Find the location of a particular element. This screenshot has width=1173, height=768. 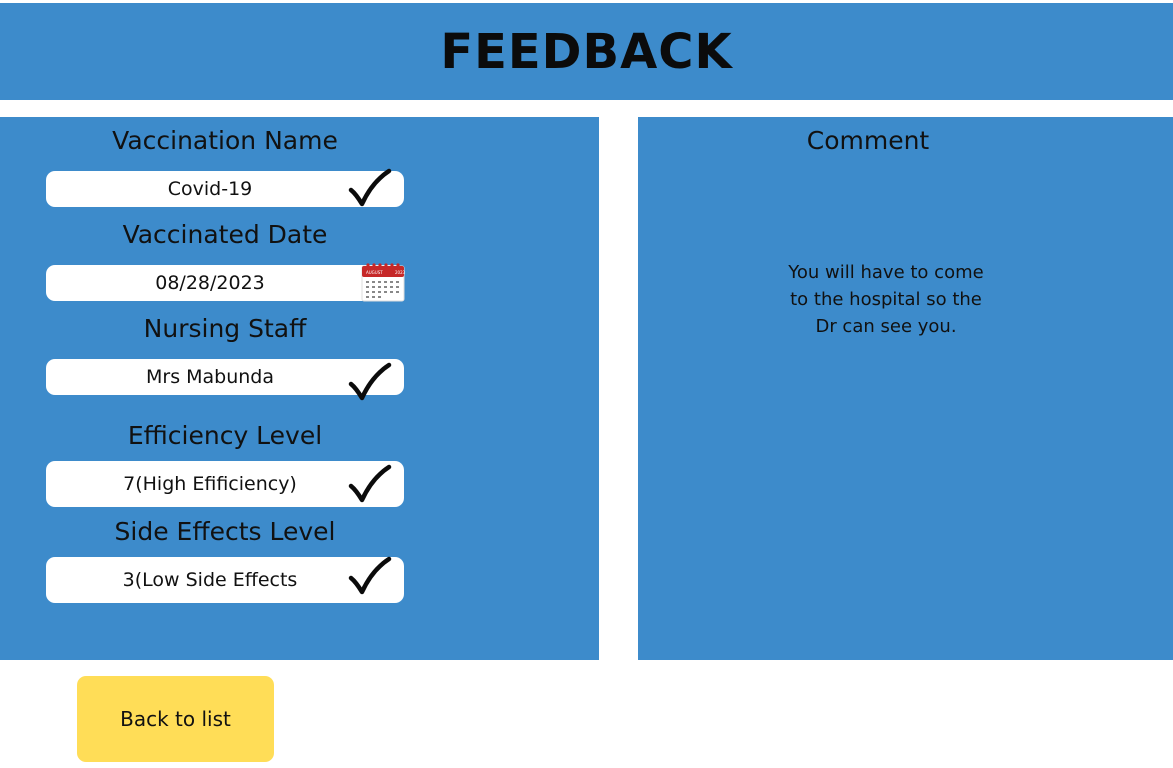

side-effects-level-value: 3(Low Side Effects is located at coordinates (210, 580).